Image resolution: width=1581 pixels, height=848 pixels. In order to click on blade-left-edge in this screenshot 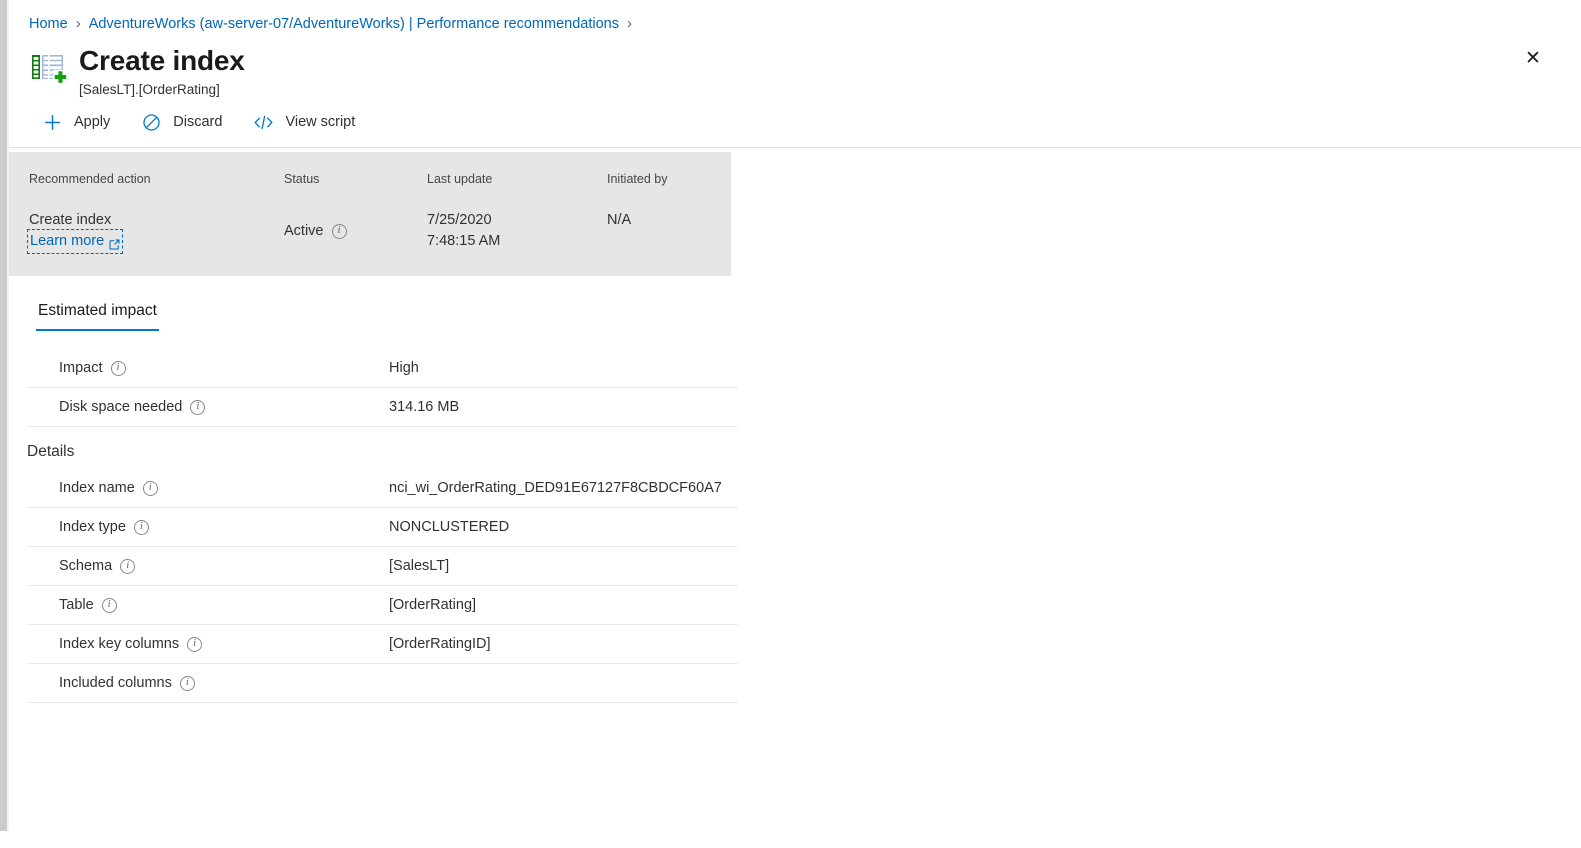, I will do `click(3, 415)`.